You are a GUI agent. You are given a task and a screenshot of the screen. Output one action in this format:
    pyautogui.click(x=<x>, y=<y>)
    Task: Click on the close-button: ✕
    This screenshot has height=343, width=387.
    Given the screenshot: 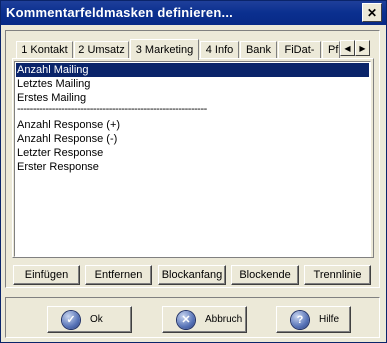 What is the action you would take?
    pyautogui.click(x=372, y=12)
    